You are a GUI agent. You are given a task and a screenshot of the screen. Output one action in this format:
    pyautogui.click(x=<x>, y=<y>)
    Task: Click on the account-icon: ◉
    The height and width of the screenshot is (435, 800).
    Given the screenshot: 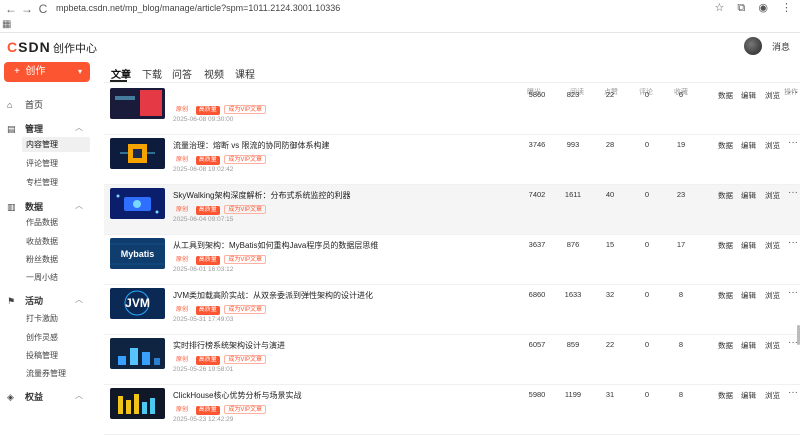 What is the action you would take?
    pyautogui.click(x=763, y=7)
    